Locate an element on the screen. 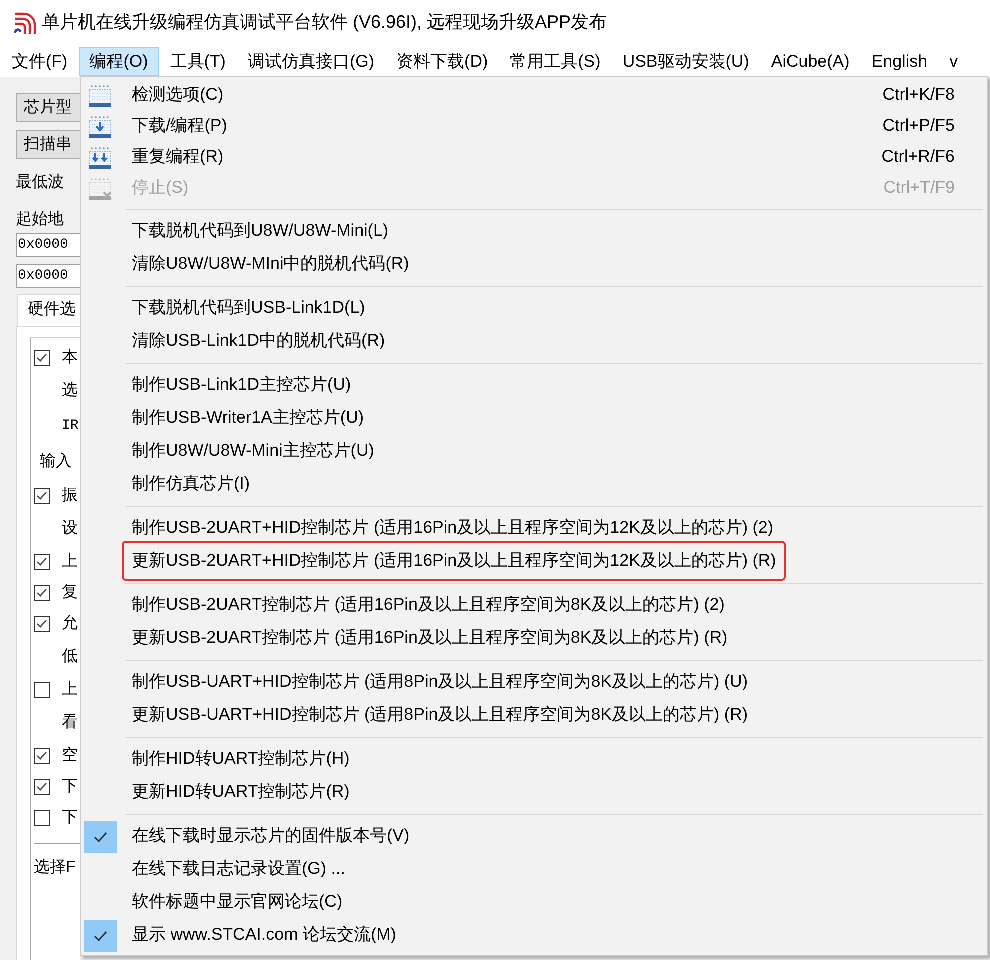 This screenshot has width=990, height=960. hardware-tab: 硬件选 is located at coordinates (48, 310).